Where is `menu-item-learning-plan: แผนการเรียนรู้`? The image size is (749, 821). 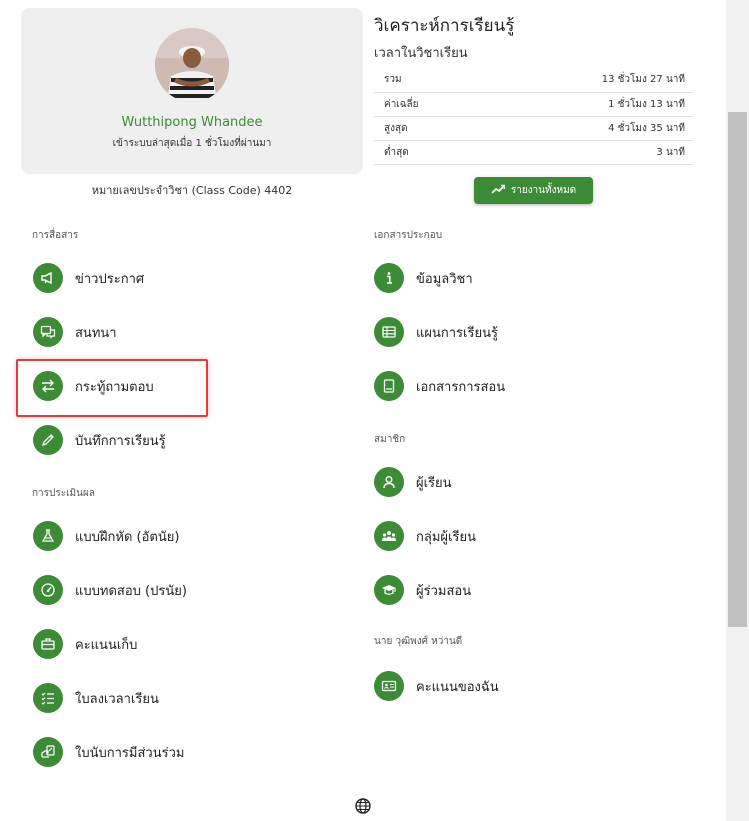 menu-item-learning-plan: แผนการเรียนรู้ is located at coordinates (436, 332).